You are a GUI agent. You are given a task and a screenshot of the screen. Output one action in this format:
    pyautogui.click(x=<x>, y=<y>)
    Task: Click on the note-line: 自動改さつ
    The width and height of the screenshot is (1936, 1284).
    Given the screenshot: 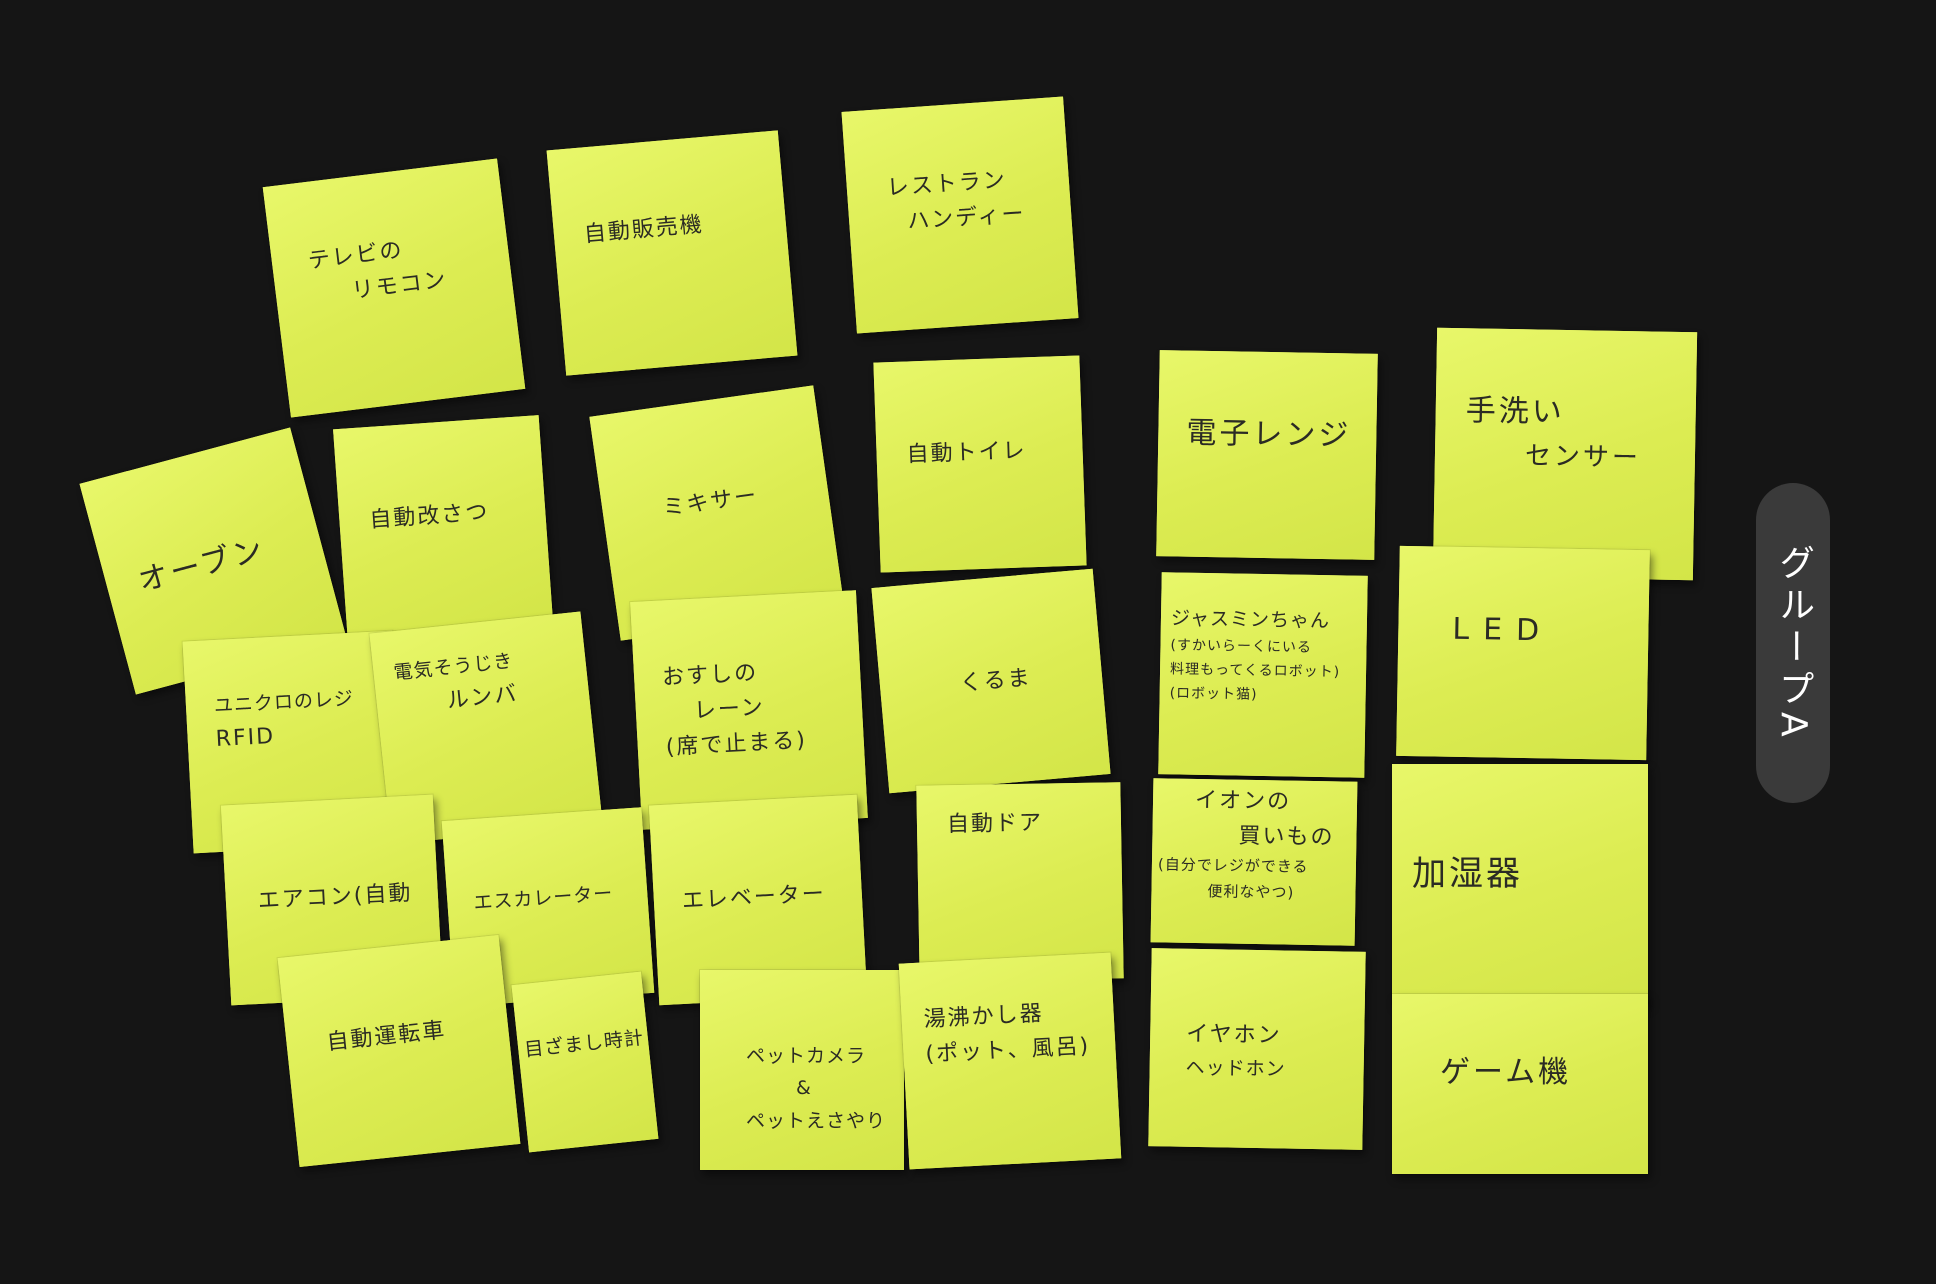 What is the action you would take?
    pyautogui.click(x=429, y=516)
    